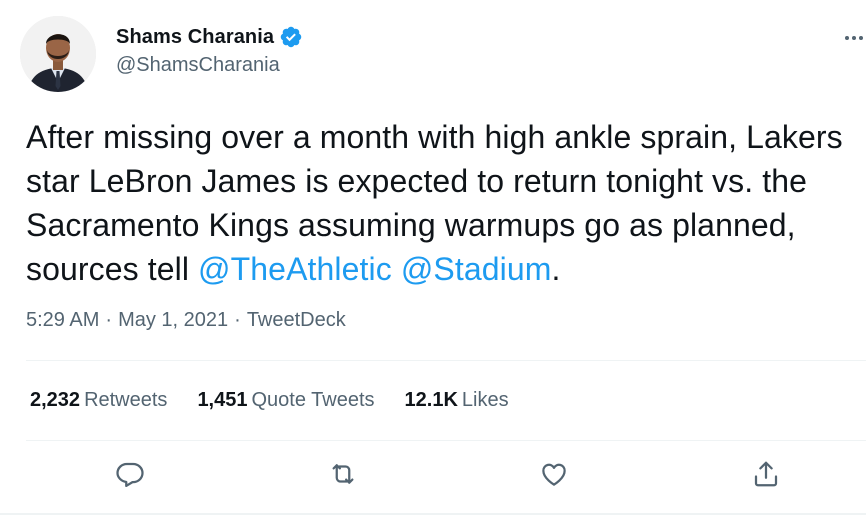 Image resolution: width=866 pixels, height=518 pixels. I want to click on avatar, so click(58, 54).